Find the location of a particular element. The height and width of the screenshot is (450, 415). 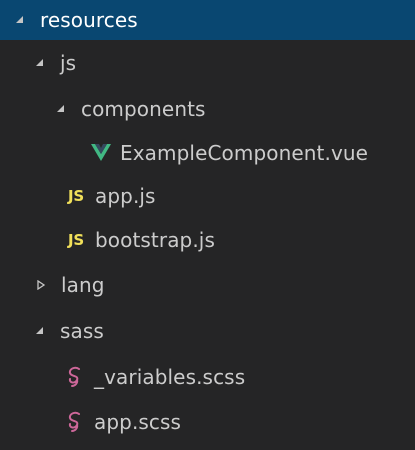

tree-item-example-component: ExampleComponent.vue is located at coordinates (207, 153).